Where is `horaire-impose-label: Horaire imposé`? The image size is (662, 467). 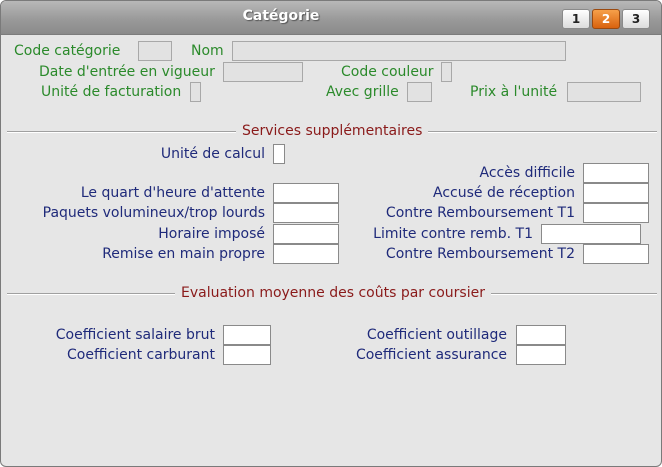
horaire-impose-label: Horaire imposé is located at coordinates (211, 234).